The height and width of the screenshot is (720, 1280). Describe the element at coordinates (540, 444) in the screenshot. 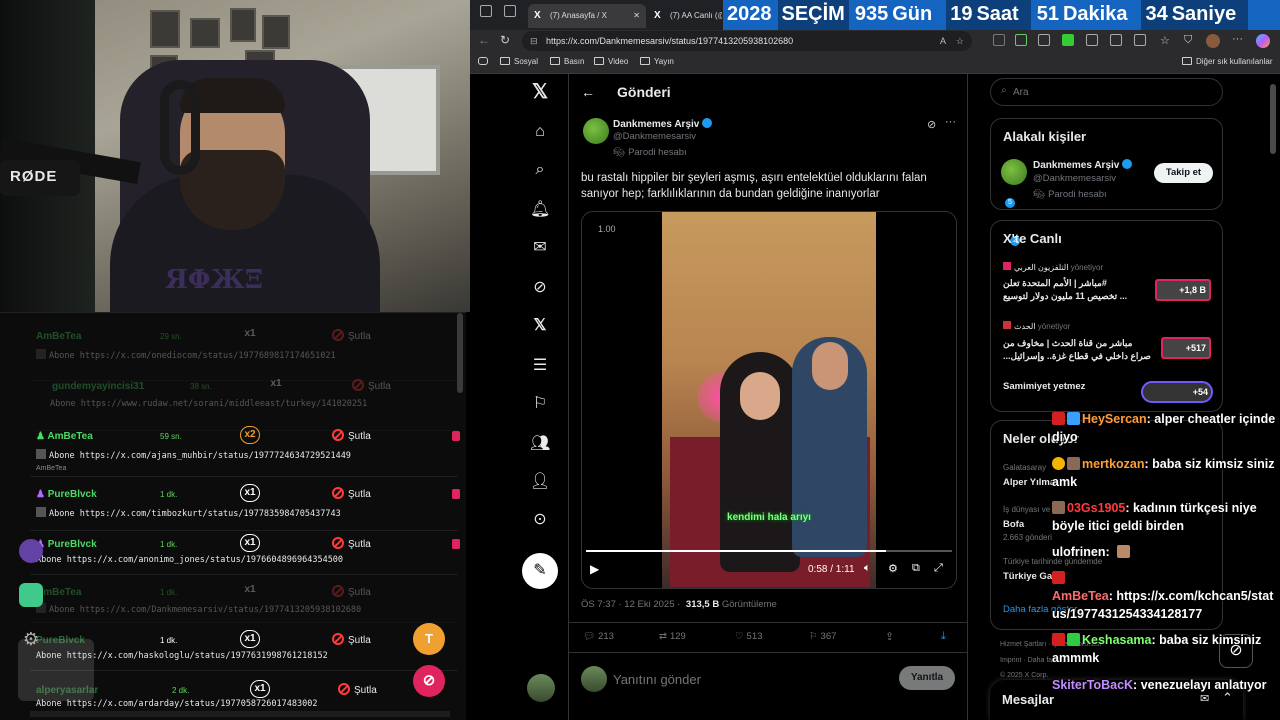

I see `communities-icon: 👥︎` at that location.